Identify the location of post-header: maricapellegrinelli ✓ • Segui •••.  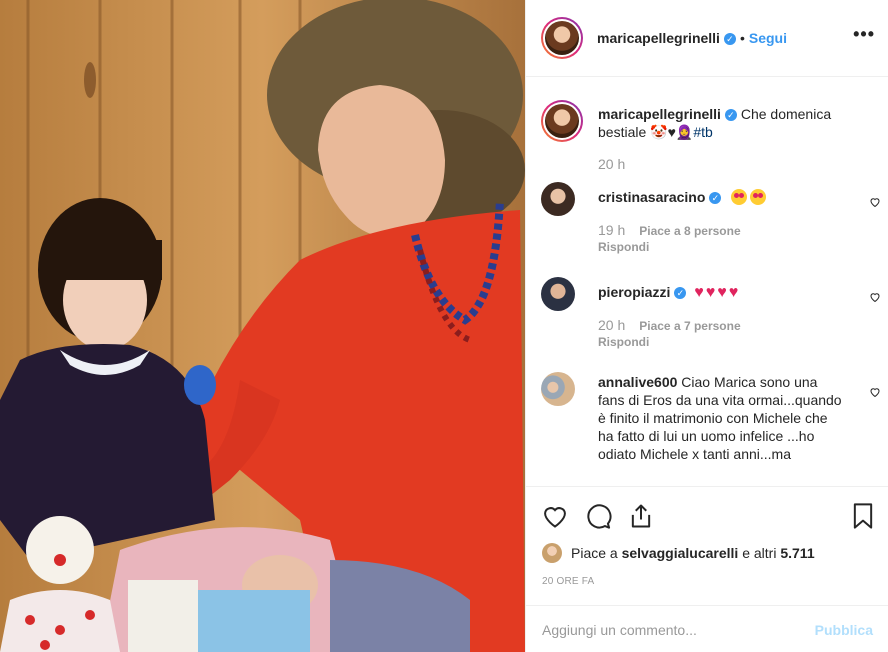
(707, 38).